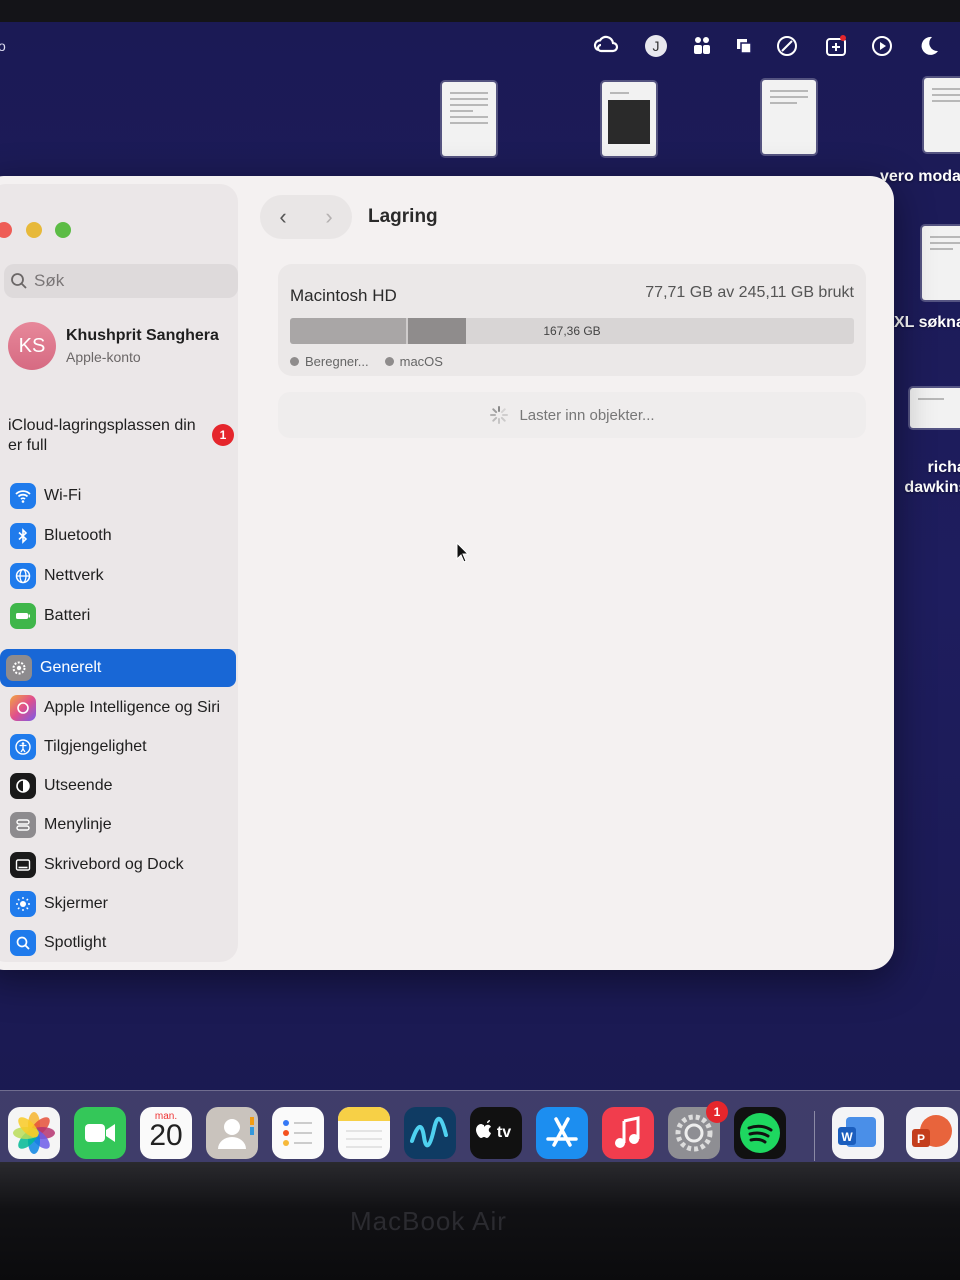  What do you see at coordinates (102, 435) in the screenshot?
I see `icloud-notice-text: iCloud-lagringsplassen din er full` at bounding box center [102, 435].